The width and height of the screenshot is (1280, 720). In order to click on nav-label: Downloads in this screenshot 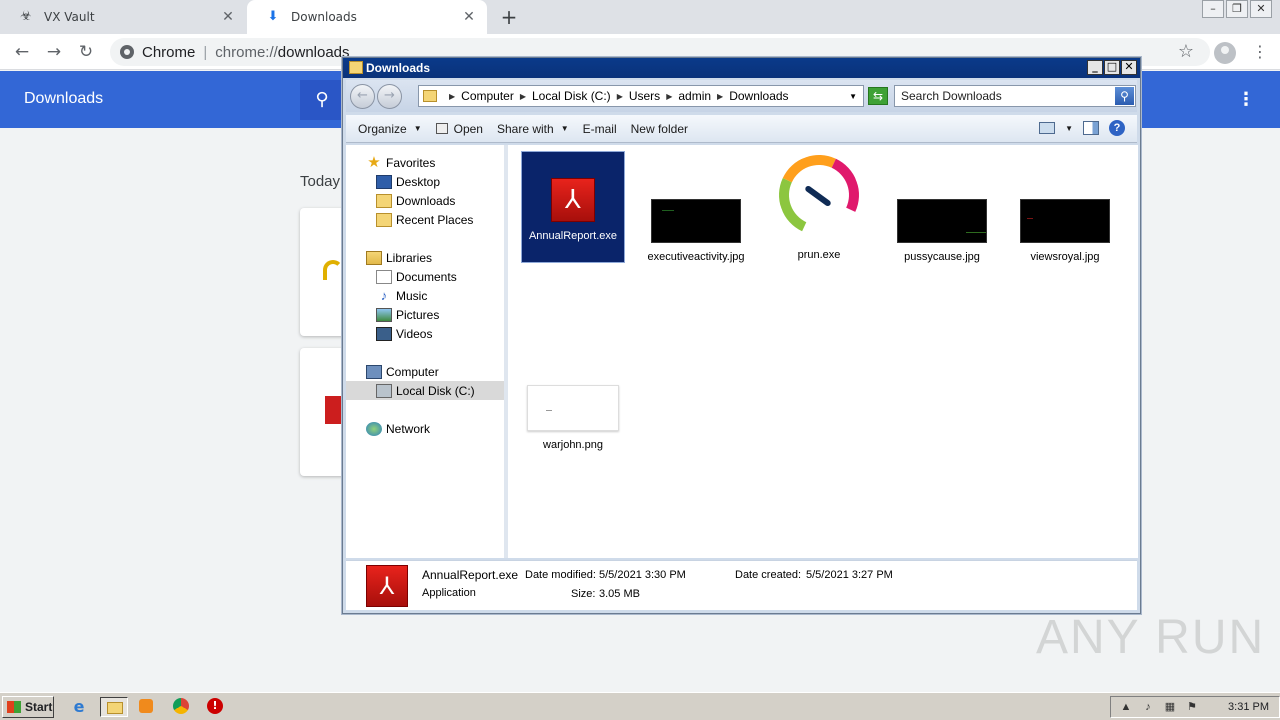, I will do `click(426, 200)`.